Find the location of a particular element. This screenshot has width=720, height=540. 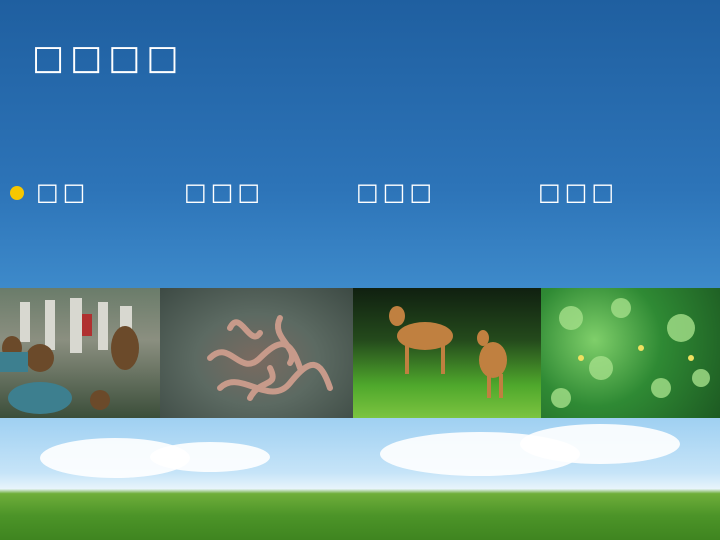

bullet-dot-icon is located at coordinates (17, 193).